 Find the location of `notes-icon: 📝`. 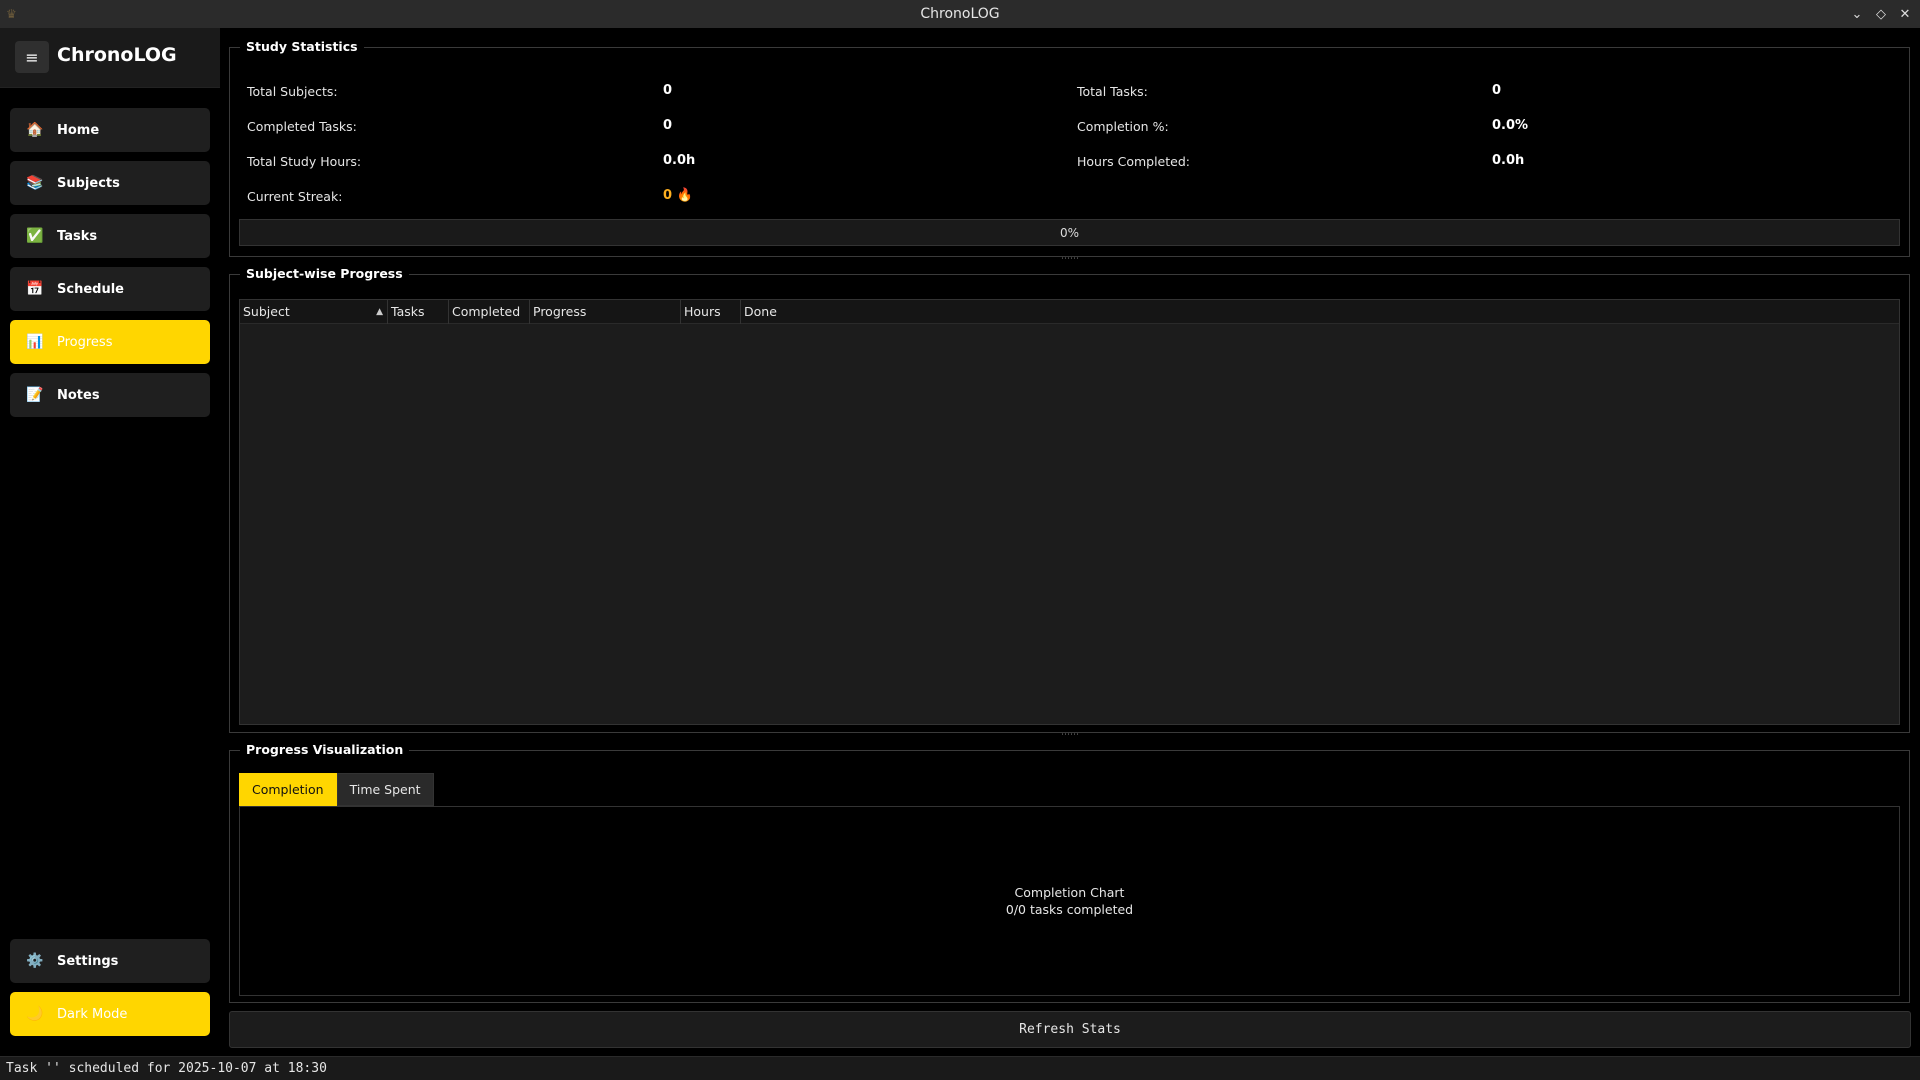

notes-icon: 📝 is located at coordinates (35, 395).